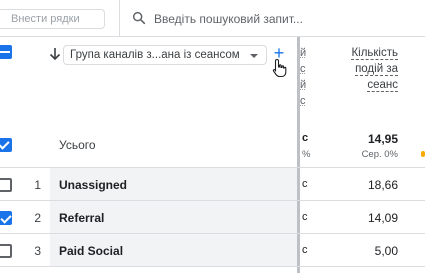 Image resolution: width=425 pixels, height=273 pixels. I want to click on table-row: 1 Unassigned с 18,66, so click(212, 184).